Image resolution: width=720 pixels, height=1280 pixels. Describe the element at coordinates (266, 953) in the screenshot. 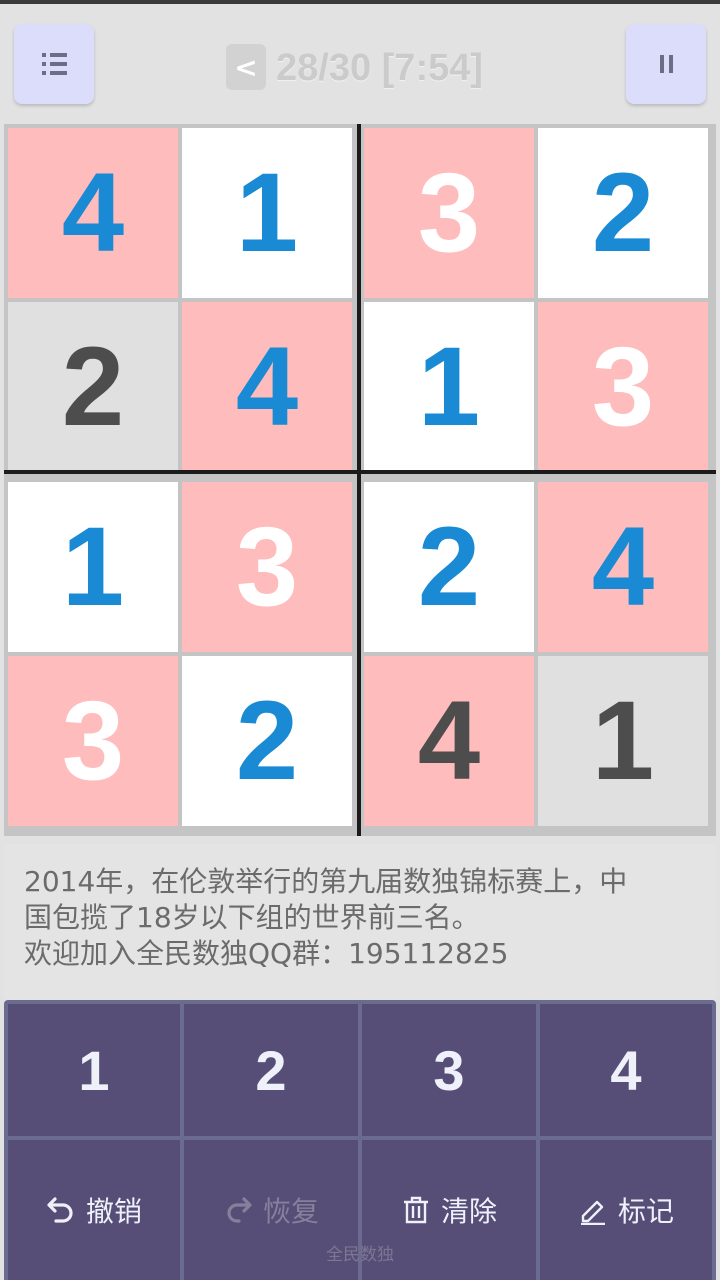

I see `tip-qq-group: 欢迎加入全民数独QQ群：195112825` at that location.